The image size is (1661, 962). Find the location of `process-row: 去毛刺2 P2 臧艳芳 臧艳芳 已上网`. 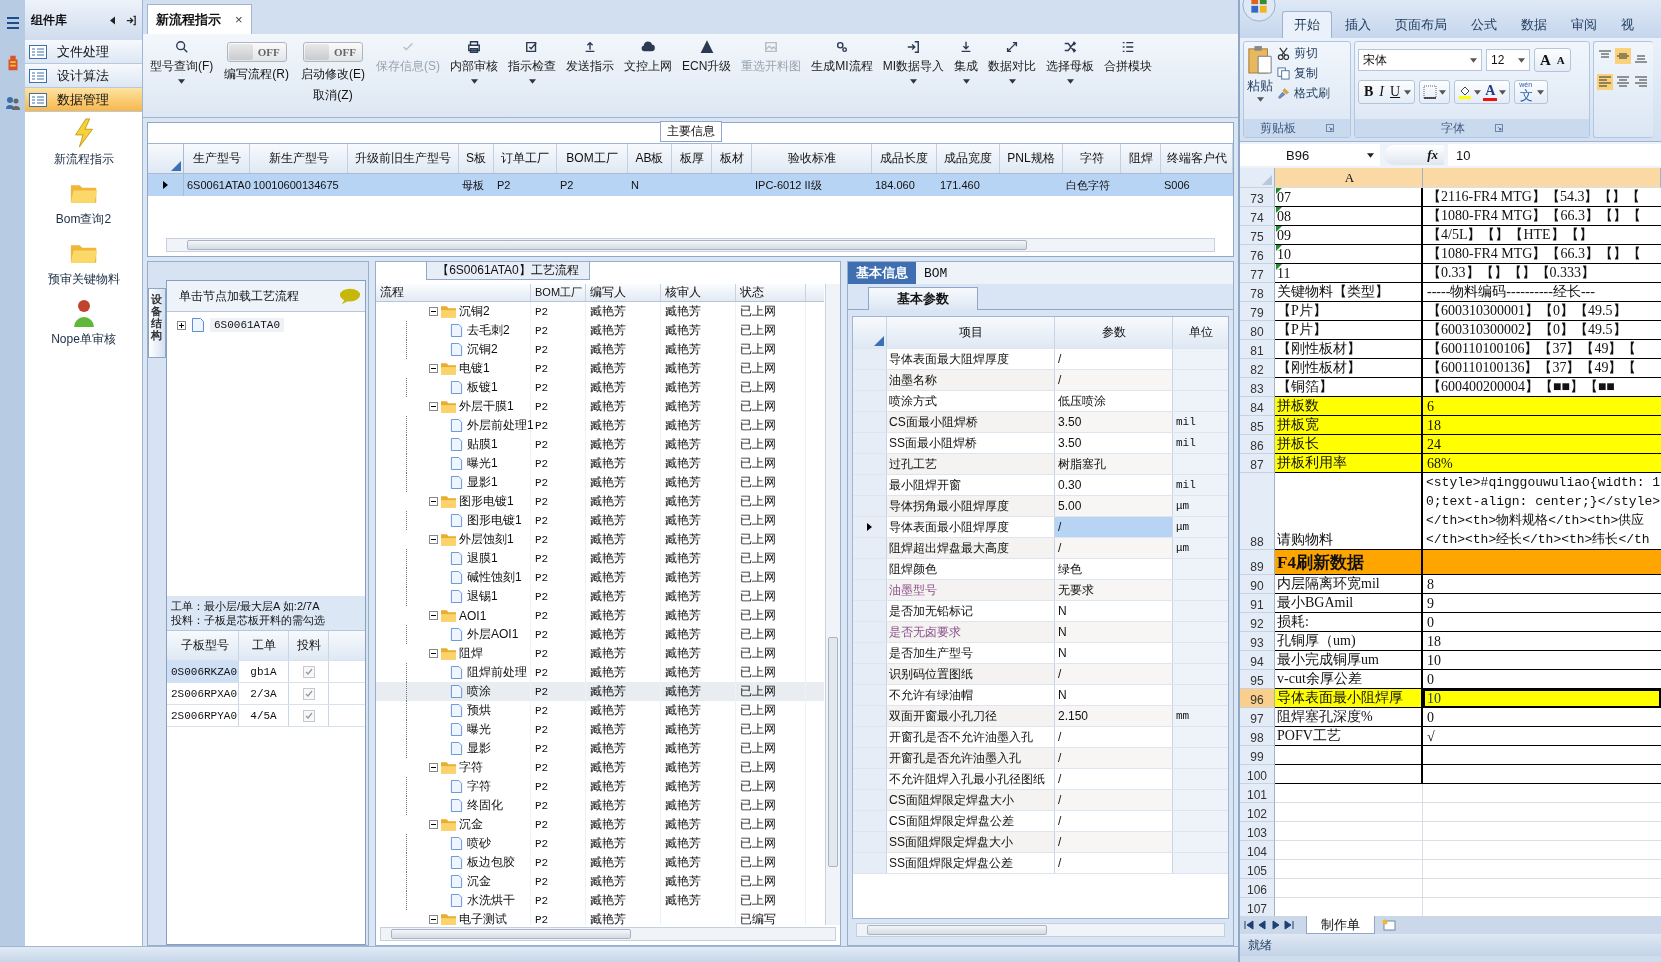

process-row: 去毛刺2 P2 臧艳芳 臧艳芳 已上网 is located at coordinates (600, 330).